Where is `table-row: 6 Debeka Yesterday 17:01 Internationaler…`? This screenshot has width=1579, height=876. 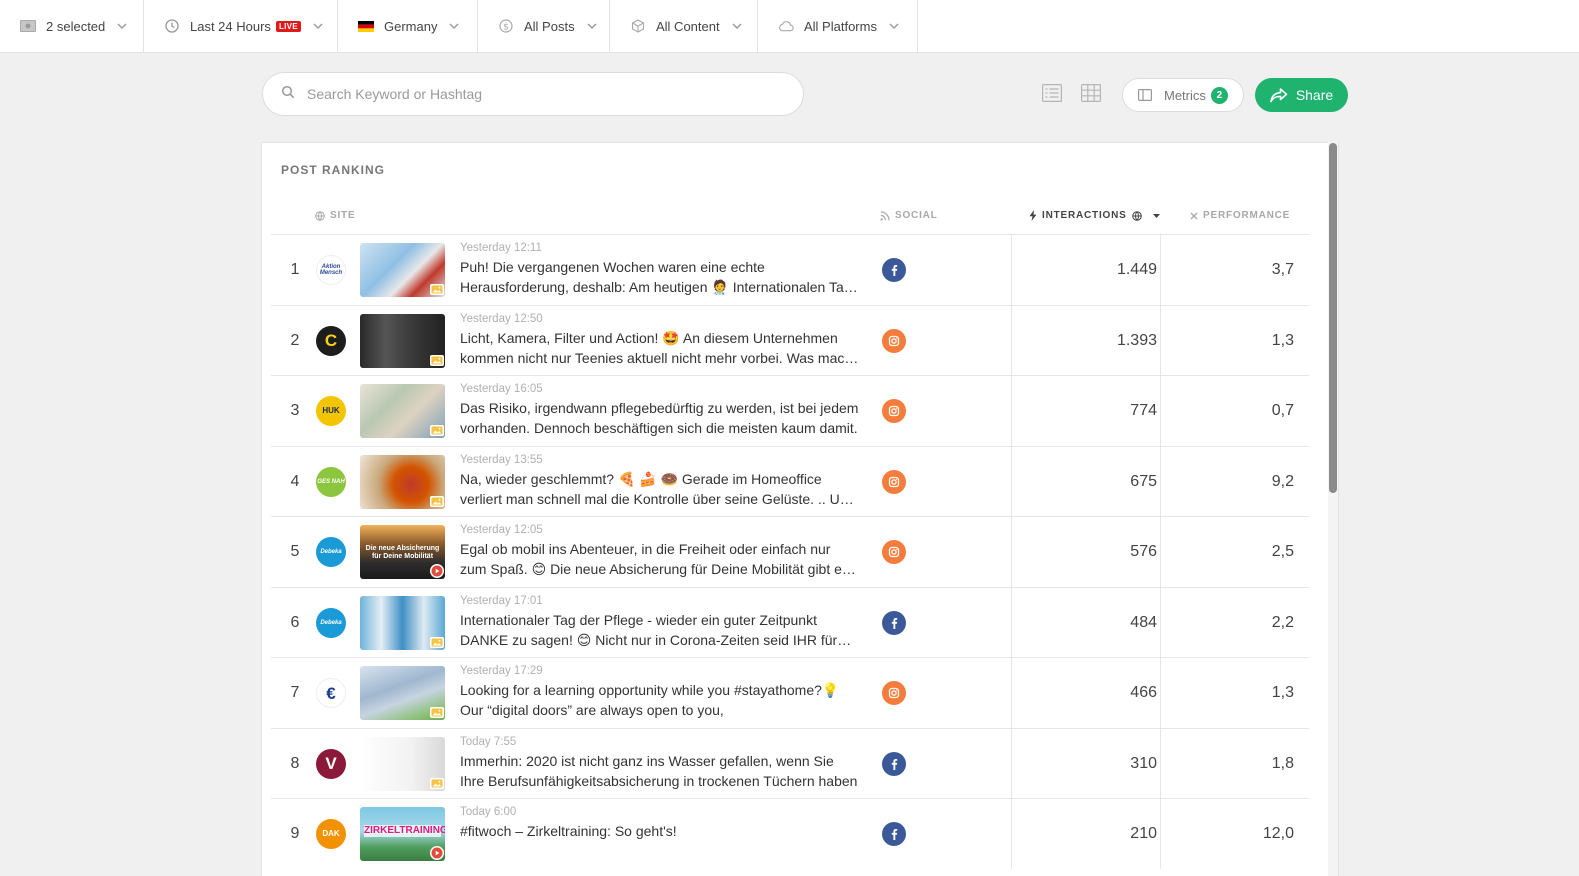
table-row: 6 Debeka Yesterday 17:01 Internationaler… is located at coordinates (790, 622).